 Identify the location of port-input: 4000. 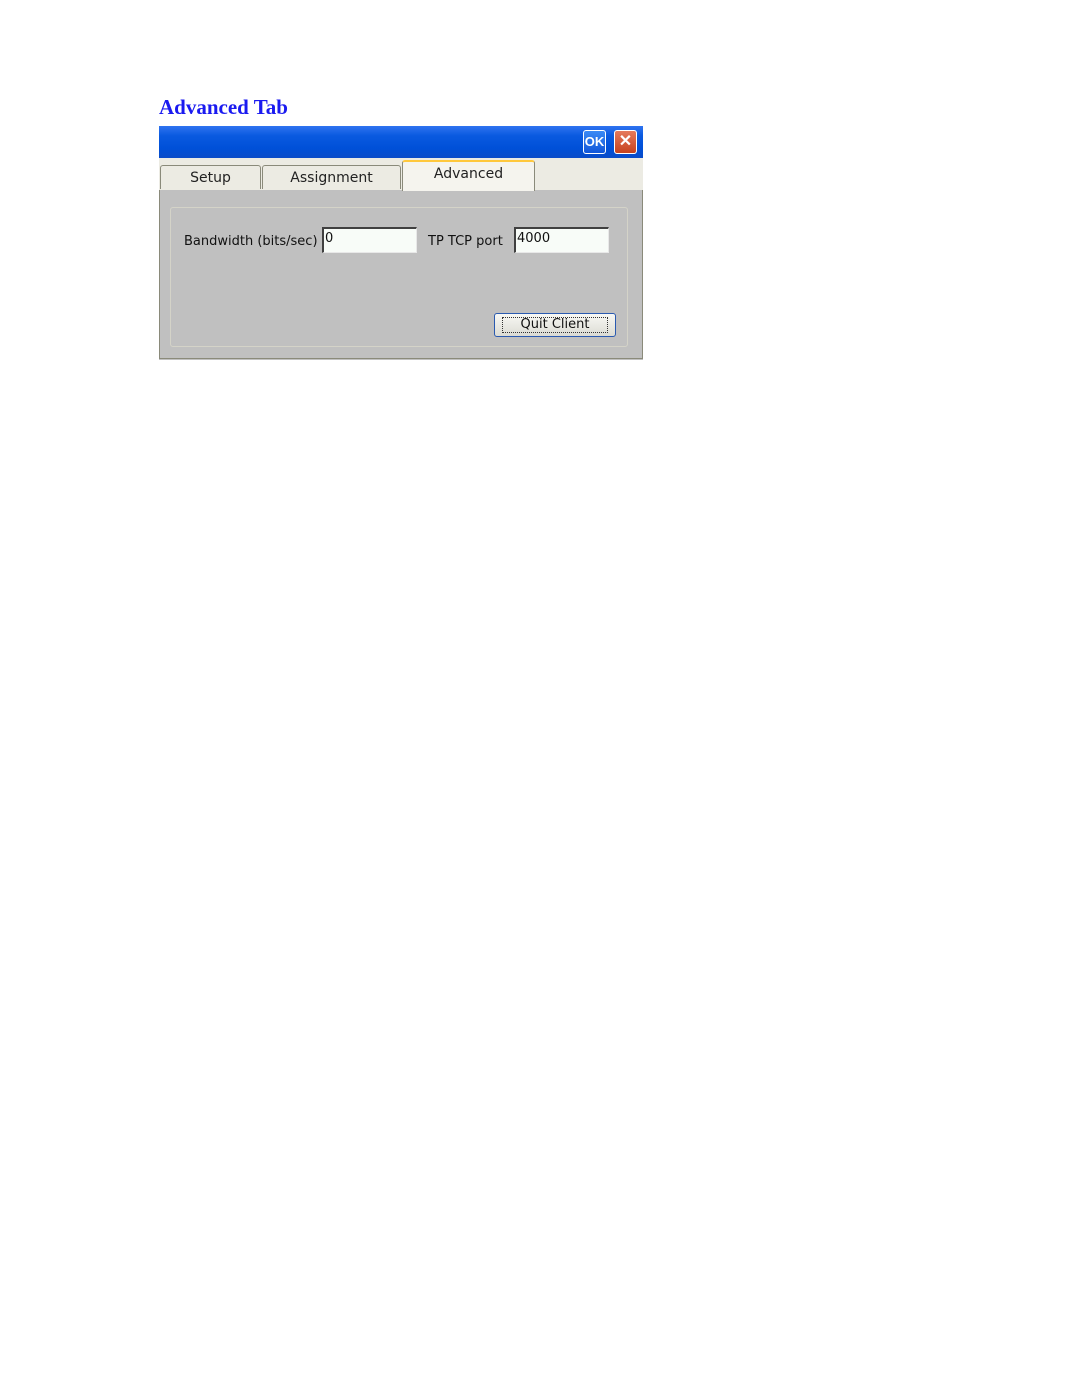
(561, 240).